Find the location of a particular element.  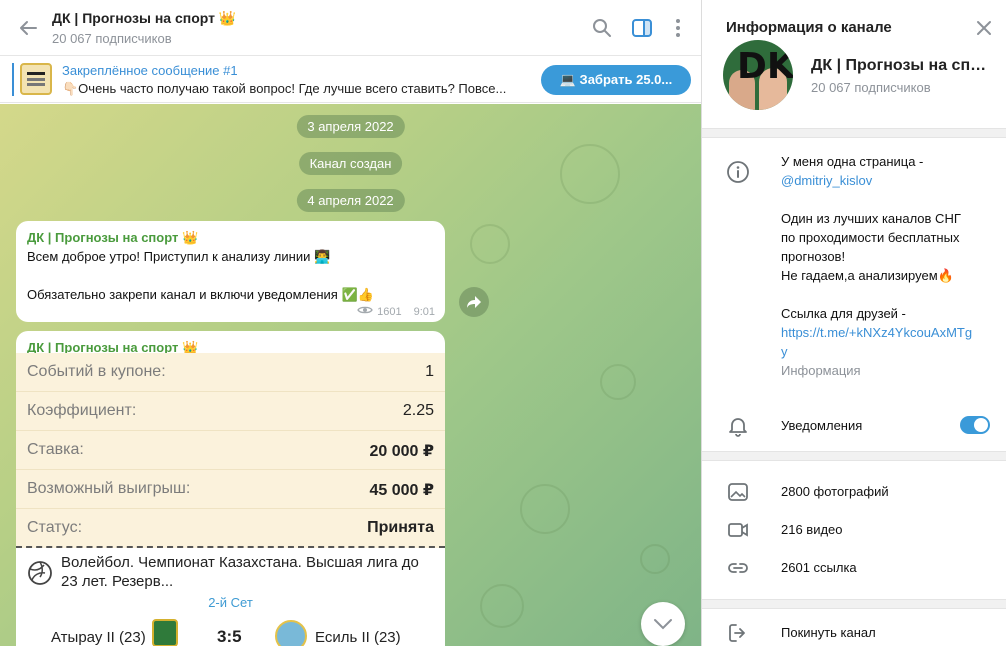

message-meta: 1601 9:01 is located at coordinates (396, 311).